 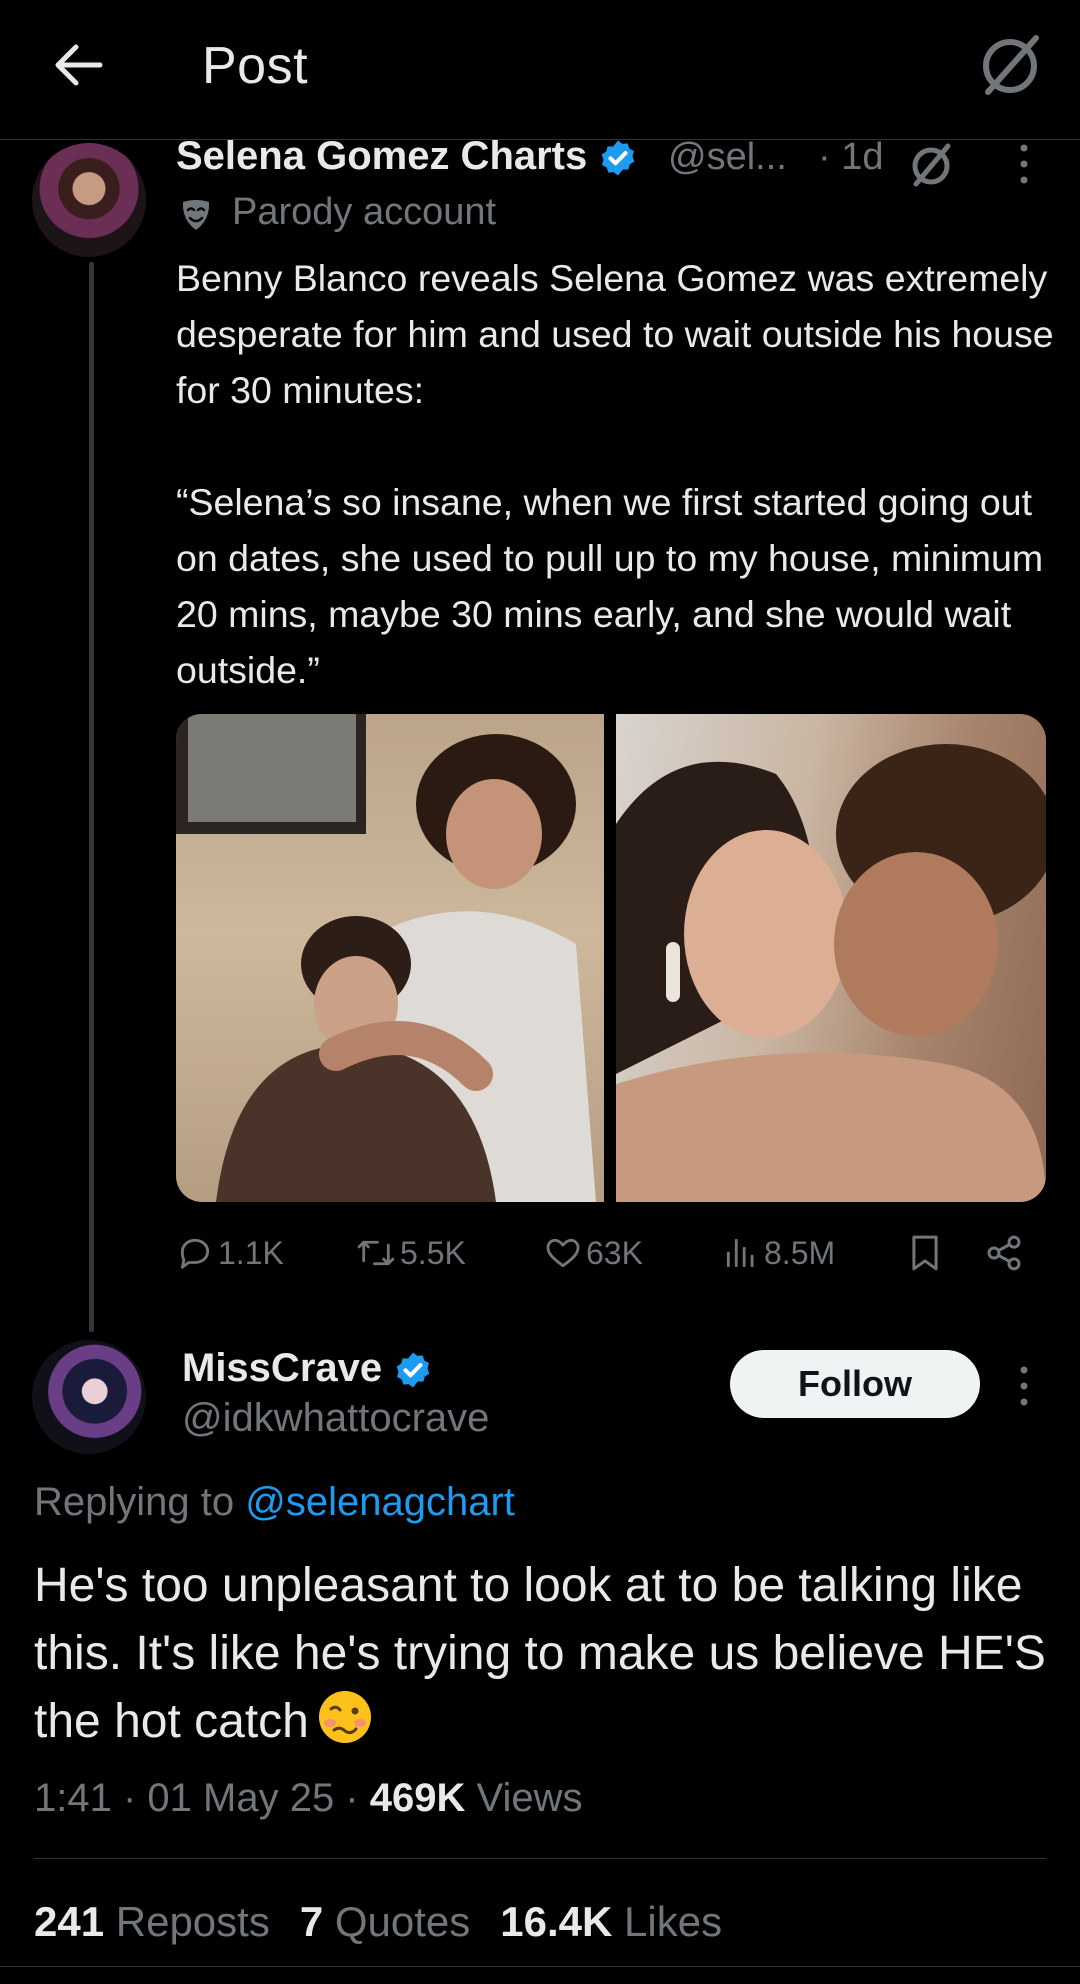 What do you see at coordinates (195, 1253) in the screenshot?
I see `reply-icon` at bounding box center [195, 1253].